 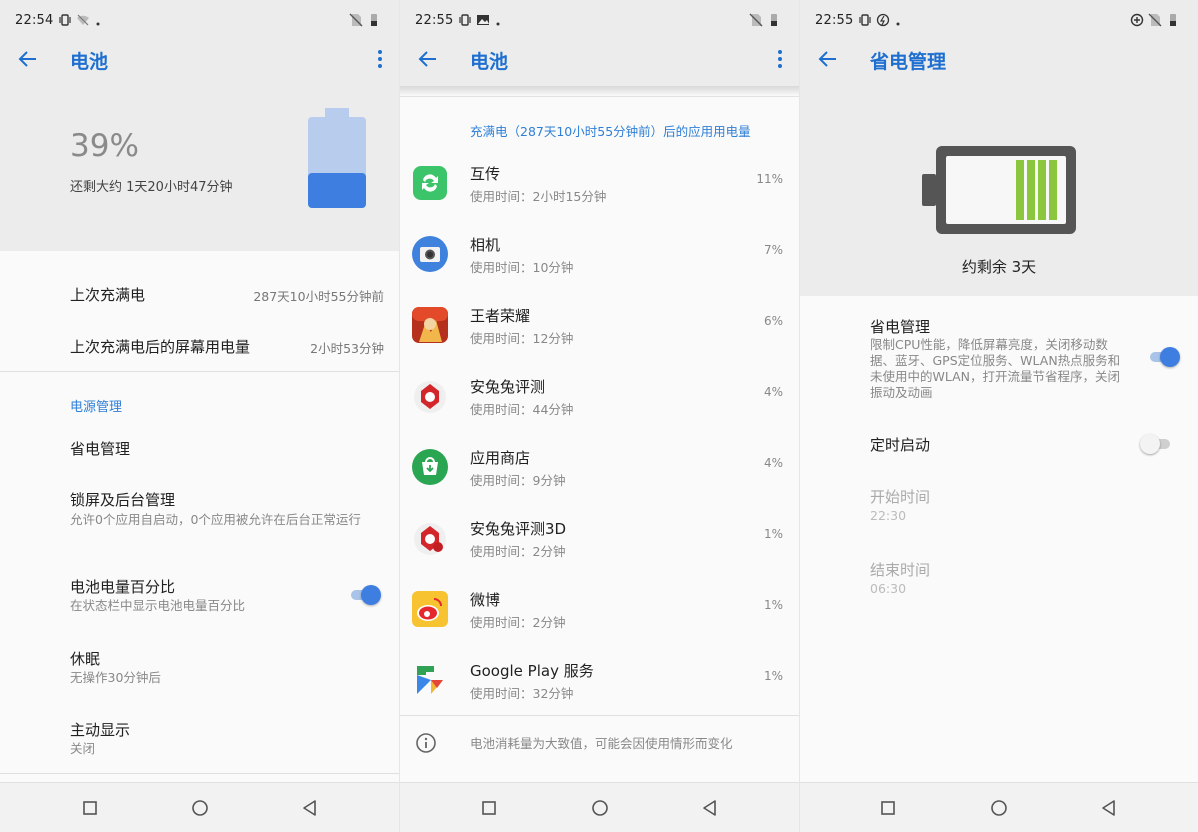 I want to click on battery-percentage-toggle, so click(x=365, y=595).